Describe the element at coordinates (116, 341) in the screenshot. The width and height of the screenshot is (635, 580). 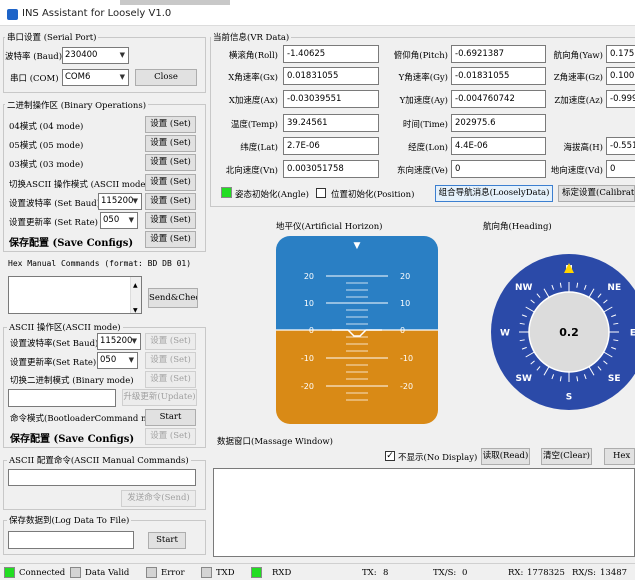
I see `ascii-baud-value: 115200` at that location.